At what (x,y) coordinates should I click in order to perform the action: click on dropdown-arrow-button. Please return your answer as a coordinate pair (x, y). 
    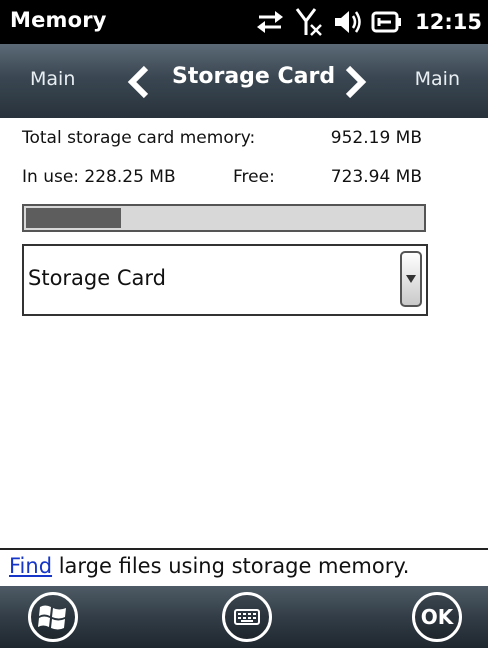
    Looking at the image, I should click on (411, 279).